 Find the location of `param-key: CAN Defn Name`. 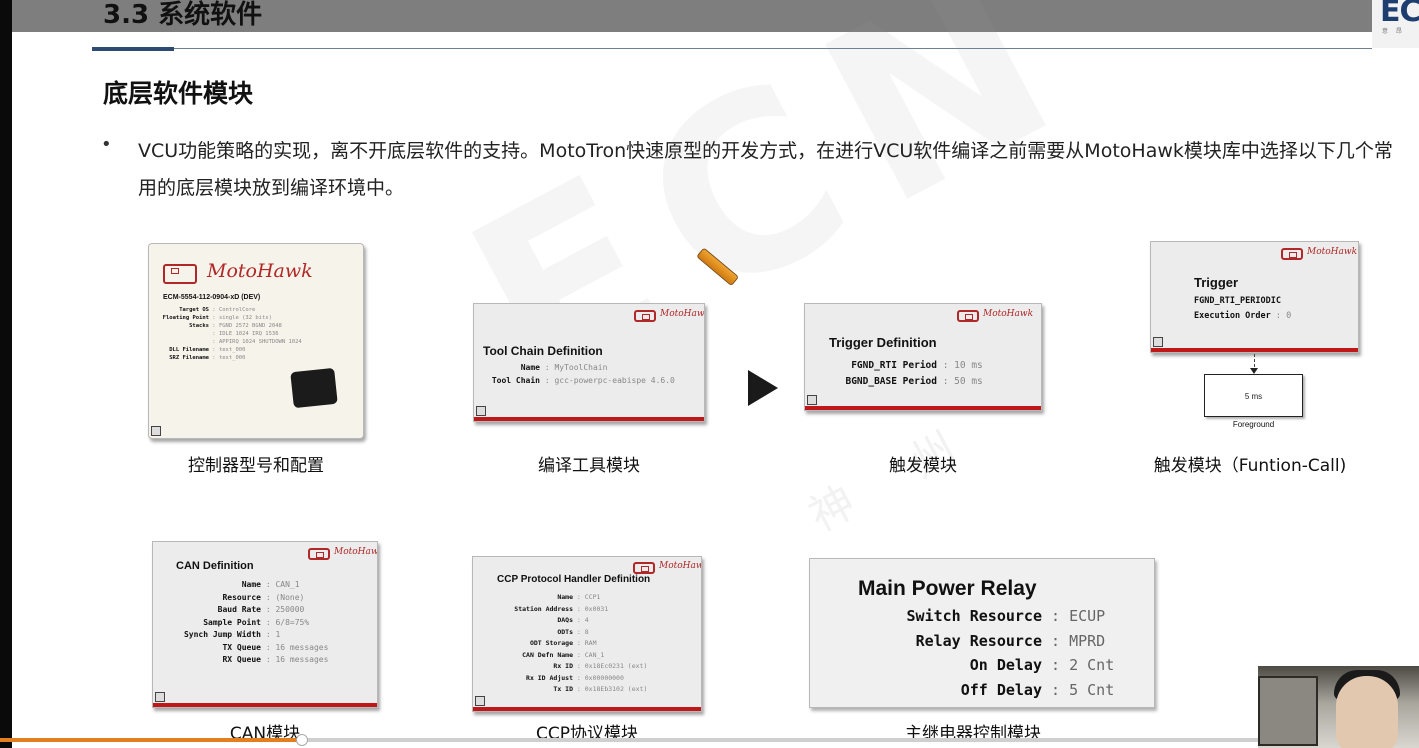

param-key: CAN Defn Name is located at coordinates (547, 654).